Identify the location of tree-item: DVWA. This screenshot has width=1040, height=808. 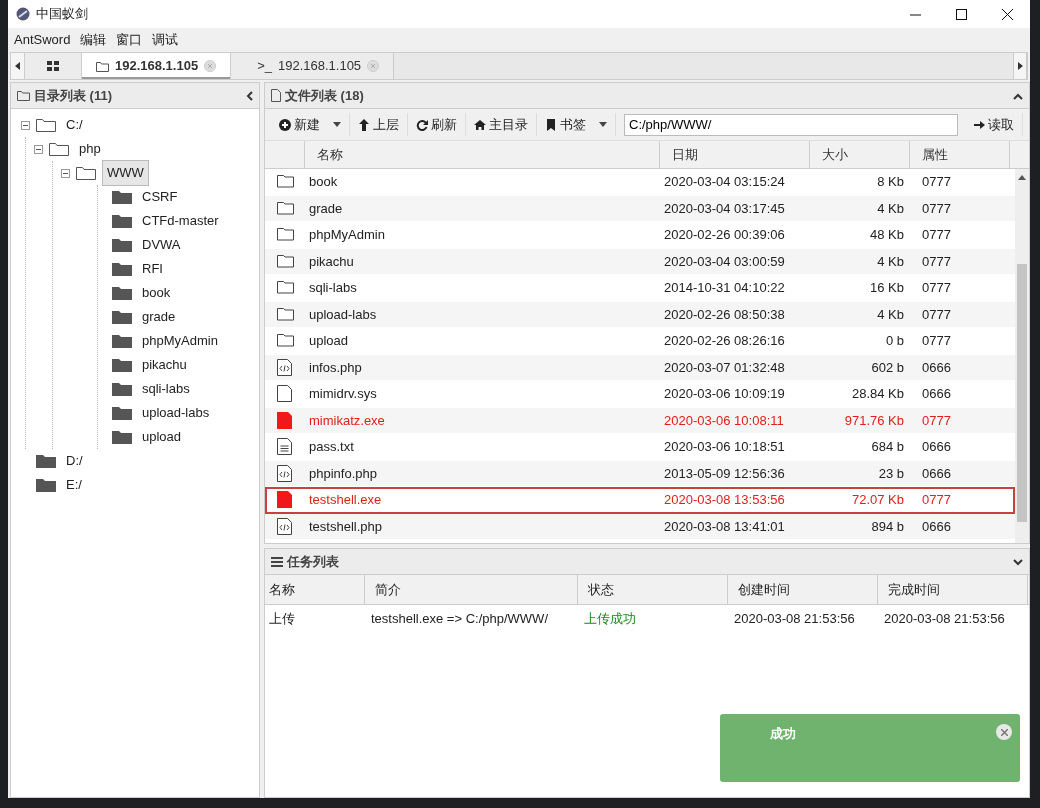
(161, 245).